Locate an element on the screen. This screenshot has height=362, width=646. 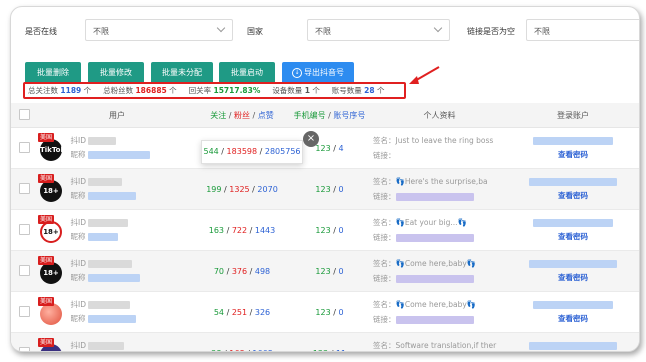
follow-count: 199 is located at coordinates (214, 189).